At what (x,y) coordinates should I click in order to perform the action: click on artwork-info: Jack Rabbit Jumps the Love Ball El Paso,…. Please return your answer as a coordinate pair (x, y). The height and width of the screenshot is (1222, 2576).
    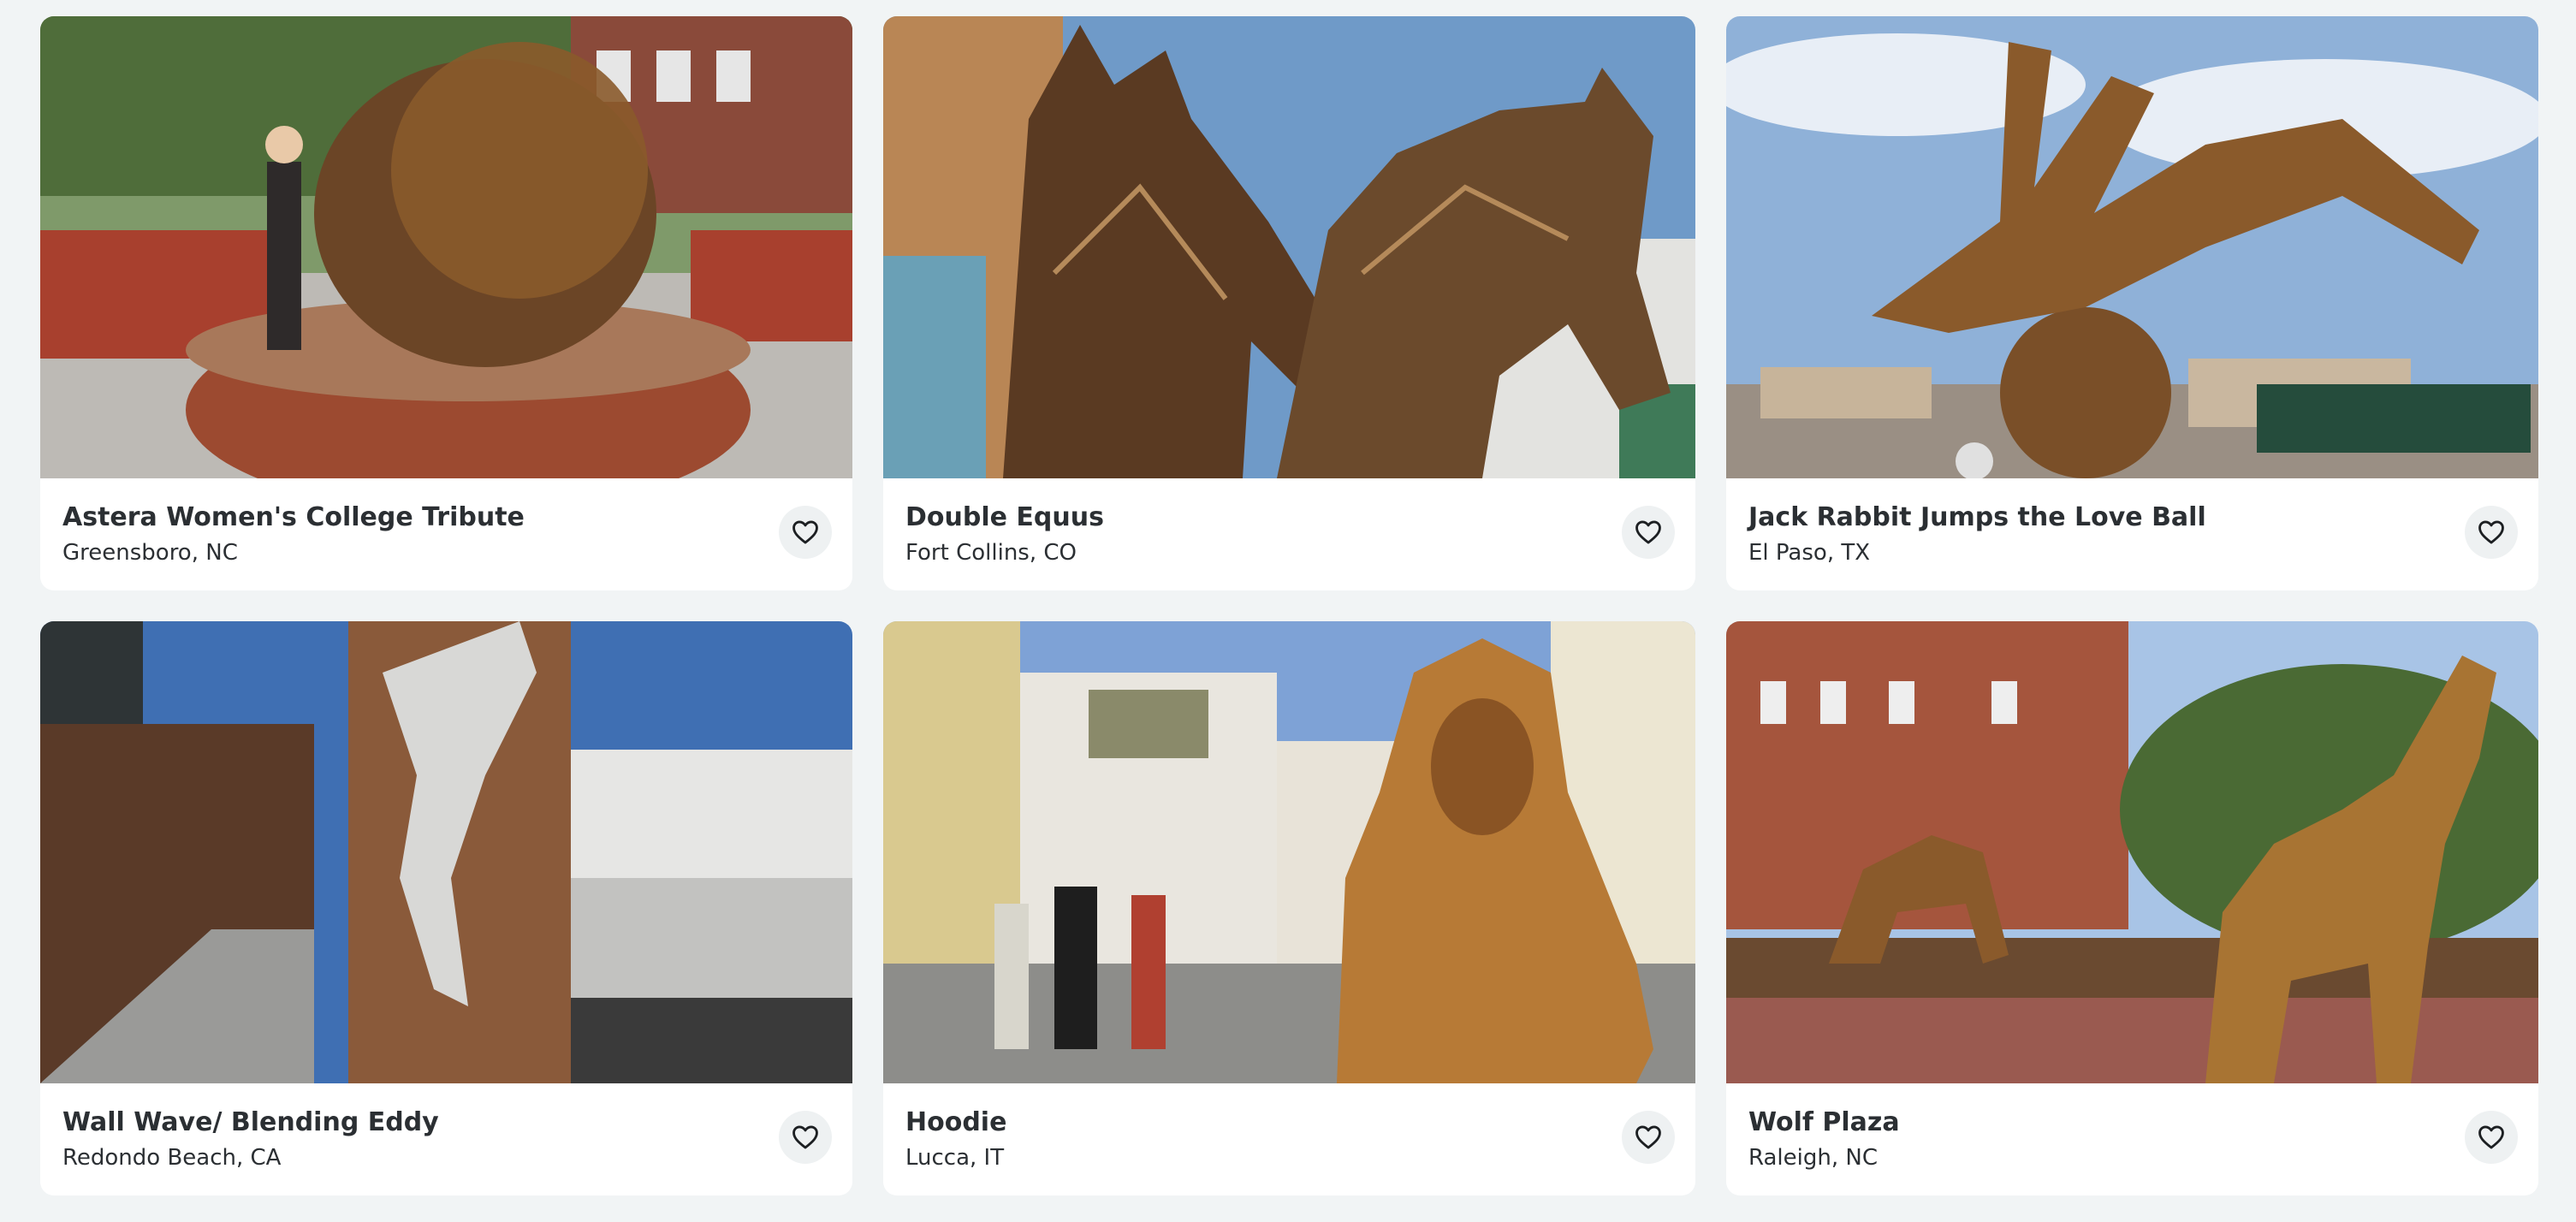
    Looking at the image, I should click on (2132, 534).